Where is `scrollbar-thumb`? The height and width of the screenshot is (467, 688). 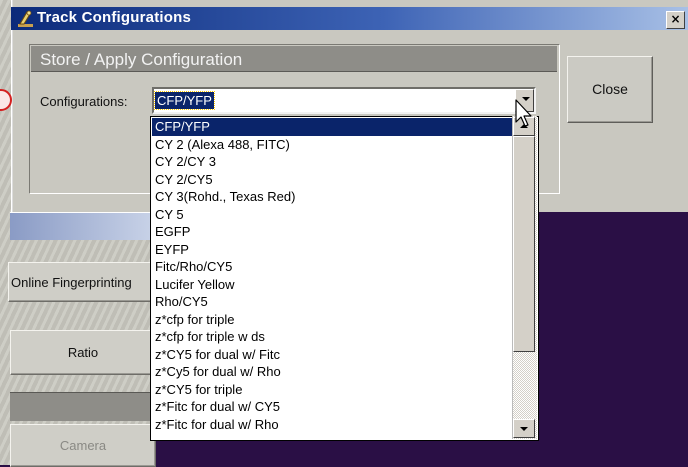 scrollbar-thumb is located at coordinates (524, 244).